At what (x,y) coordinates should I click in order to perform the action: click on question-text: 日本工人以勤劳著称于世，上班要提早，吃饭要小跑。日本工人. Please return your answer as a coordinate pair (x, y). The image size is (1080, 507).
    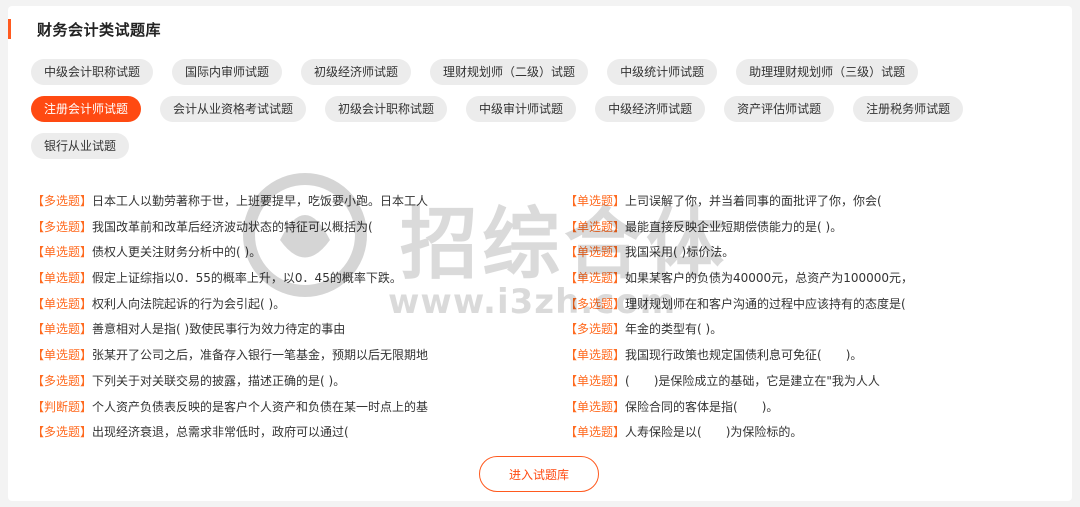
    Looking at the image, I should click on (260, 201).